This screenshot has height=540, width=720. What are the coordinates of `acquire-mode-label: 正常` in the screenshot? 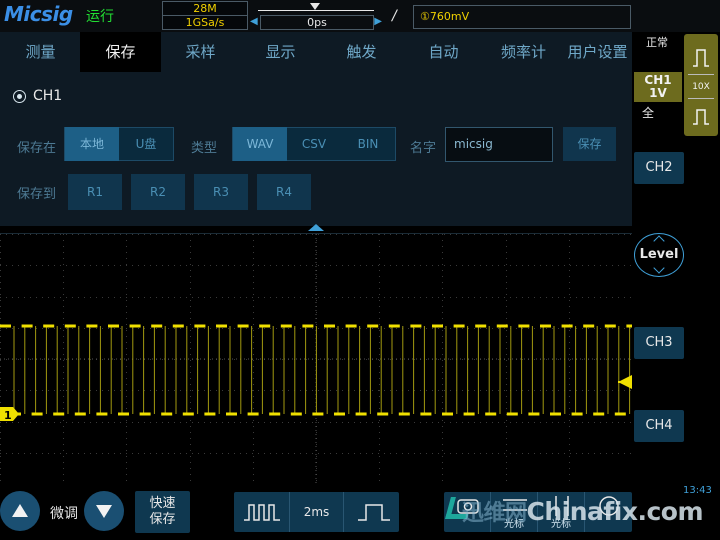 It's located at (657, 42).